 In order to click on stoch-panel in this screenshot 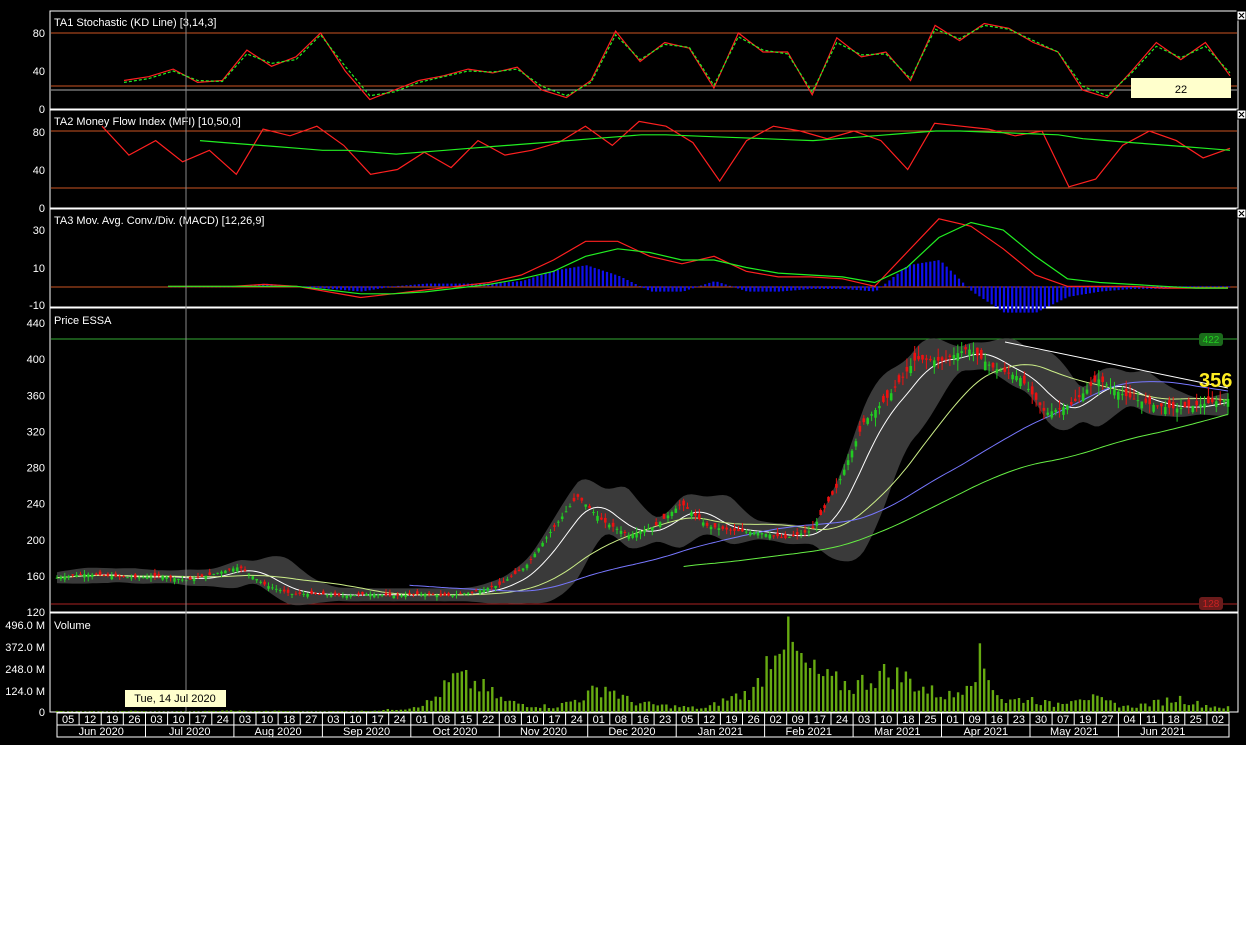, I will do `click(644, 60)`.